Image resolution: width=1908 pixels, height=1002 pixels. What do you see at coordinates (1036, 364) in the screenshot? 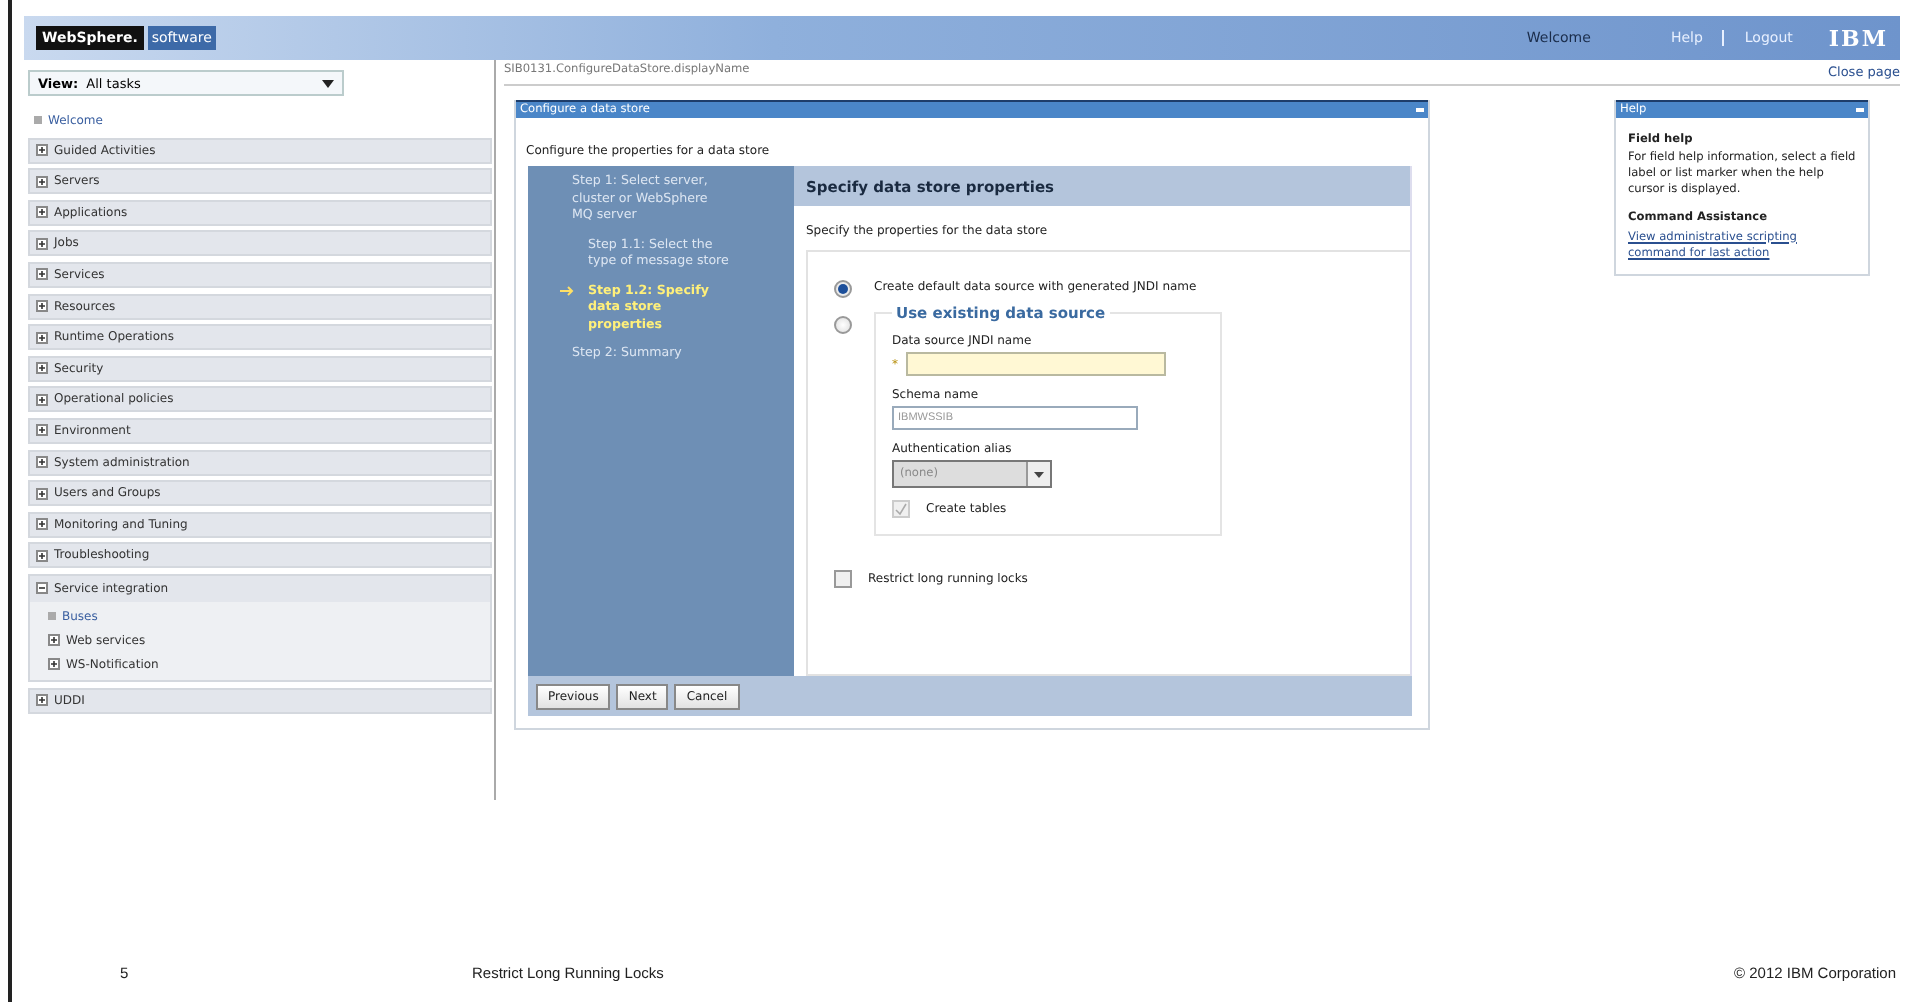
I see `input-field` at bounding box center [1036, 364].